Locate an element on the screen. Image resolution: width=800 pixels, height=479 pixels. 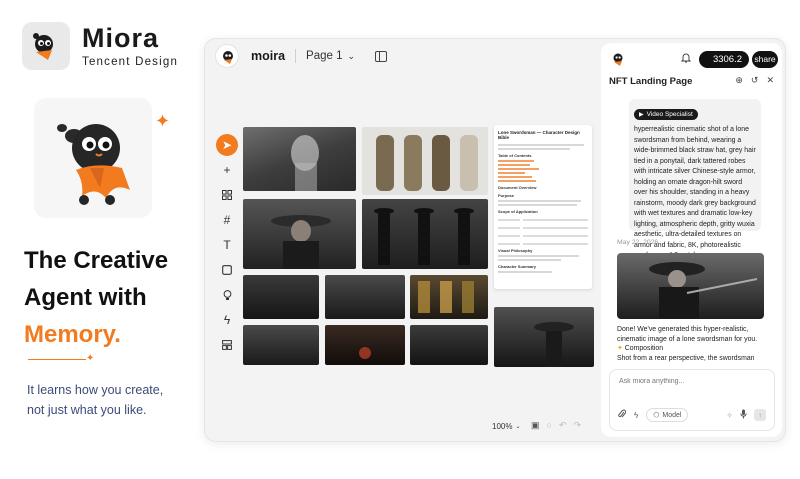
doc-title: Lone Swordsman — Character Design Bible is located at coordinates (539, 135).